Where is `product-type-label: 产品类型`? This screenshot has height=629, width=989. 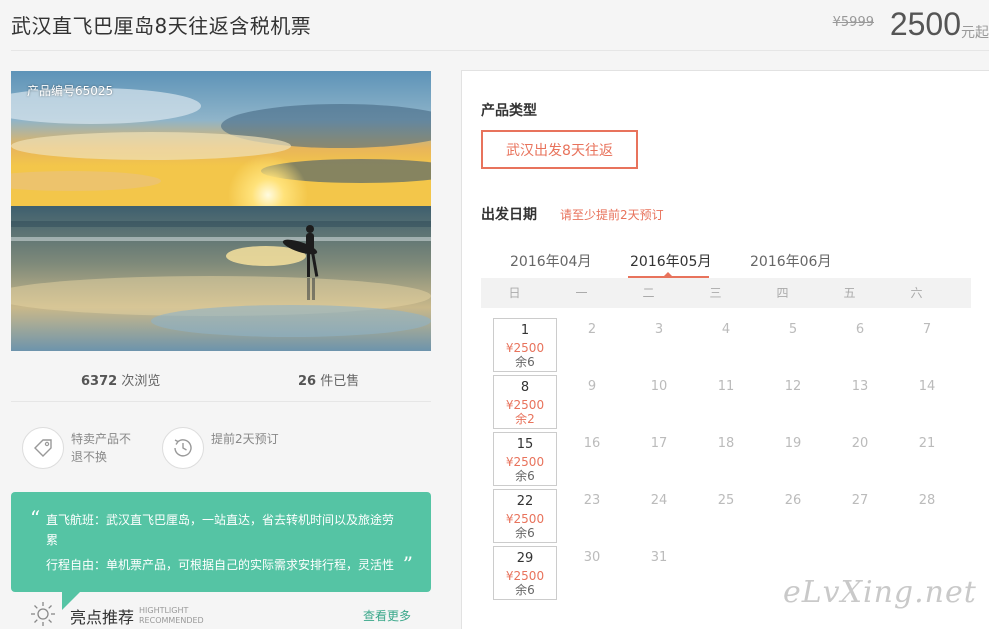
product-type-label: 产品类型 is located at coordinates (509, 111).